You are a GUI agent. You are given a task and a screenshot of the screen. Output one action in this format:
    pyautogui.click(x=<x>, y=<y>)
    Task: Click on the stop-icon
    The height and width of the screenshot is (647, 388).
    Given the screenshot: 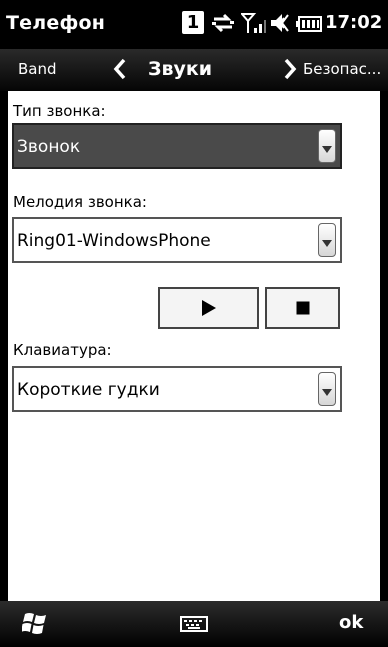 What is the action you would take?
    pyautogui.click(x=302, y=308)
    